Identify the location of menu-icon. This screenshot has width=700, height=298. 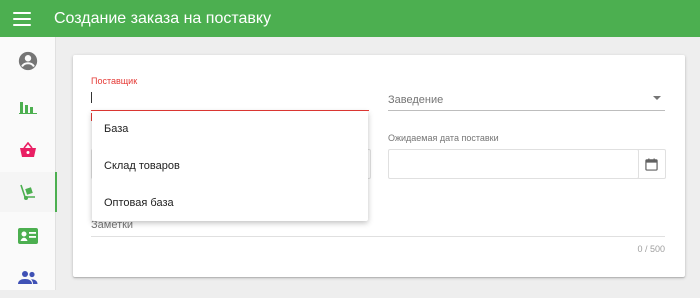
(22, 18).